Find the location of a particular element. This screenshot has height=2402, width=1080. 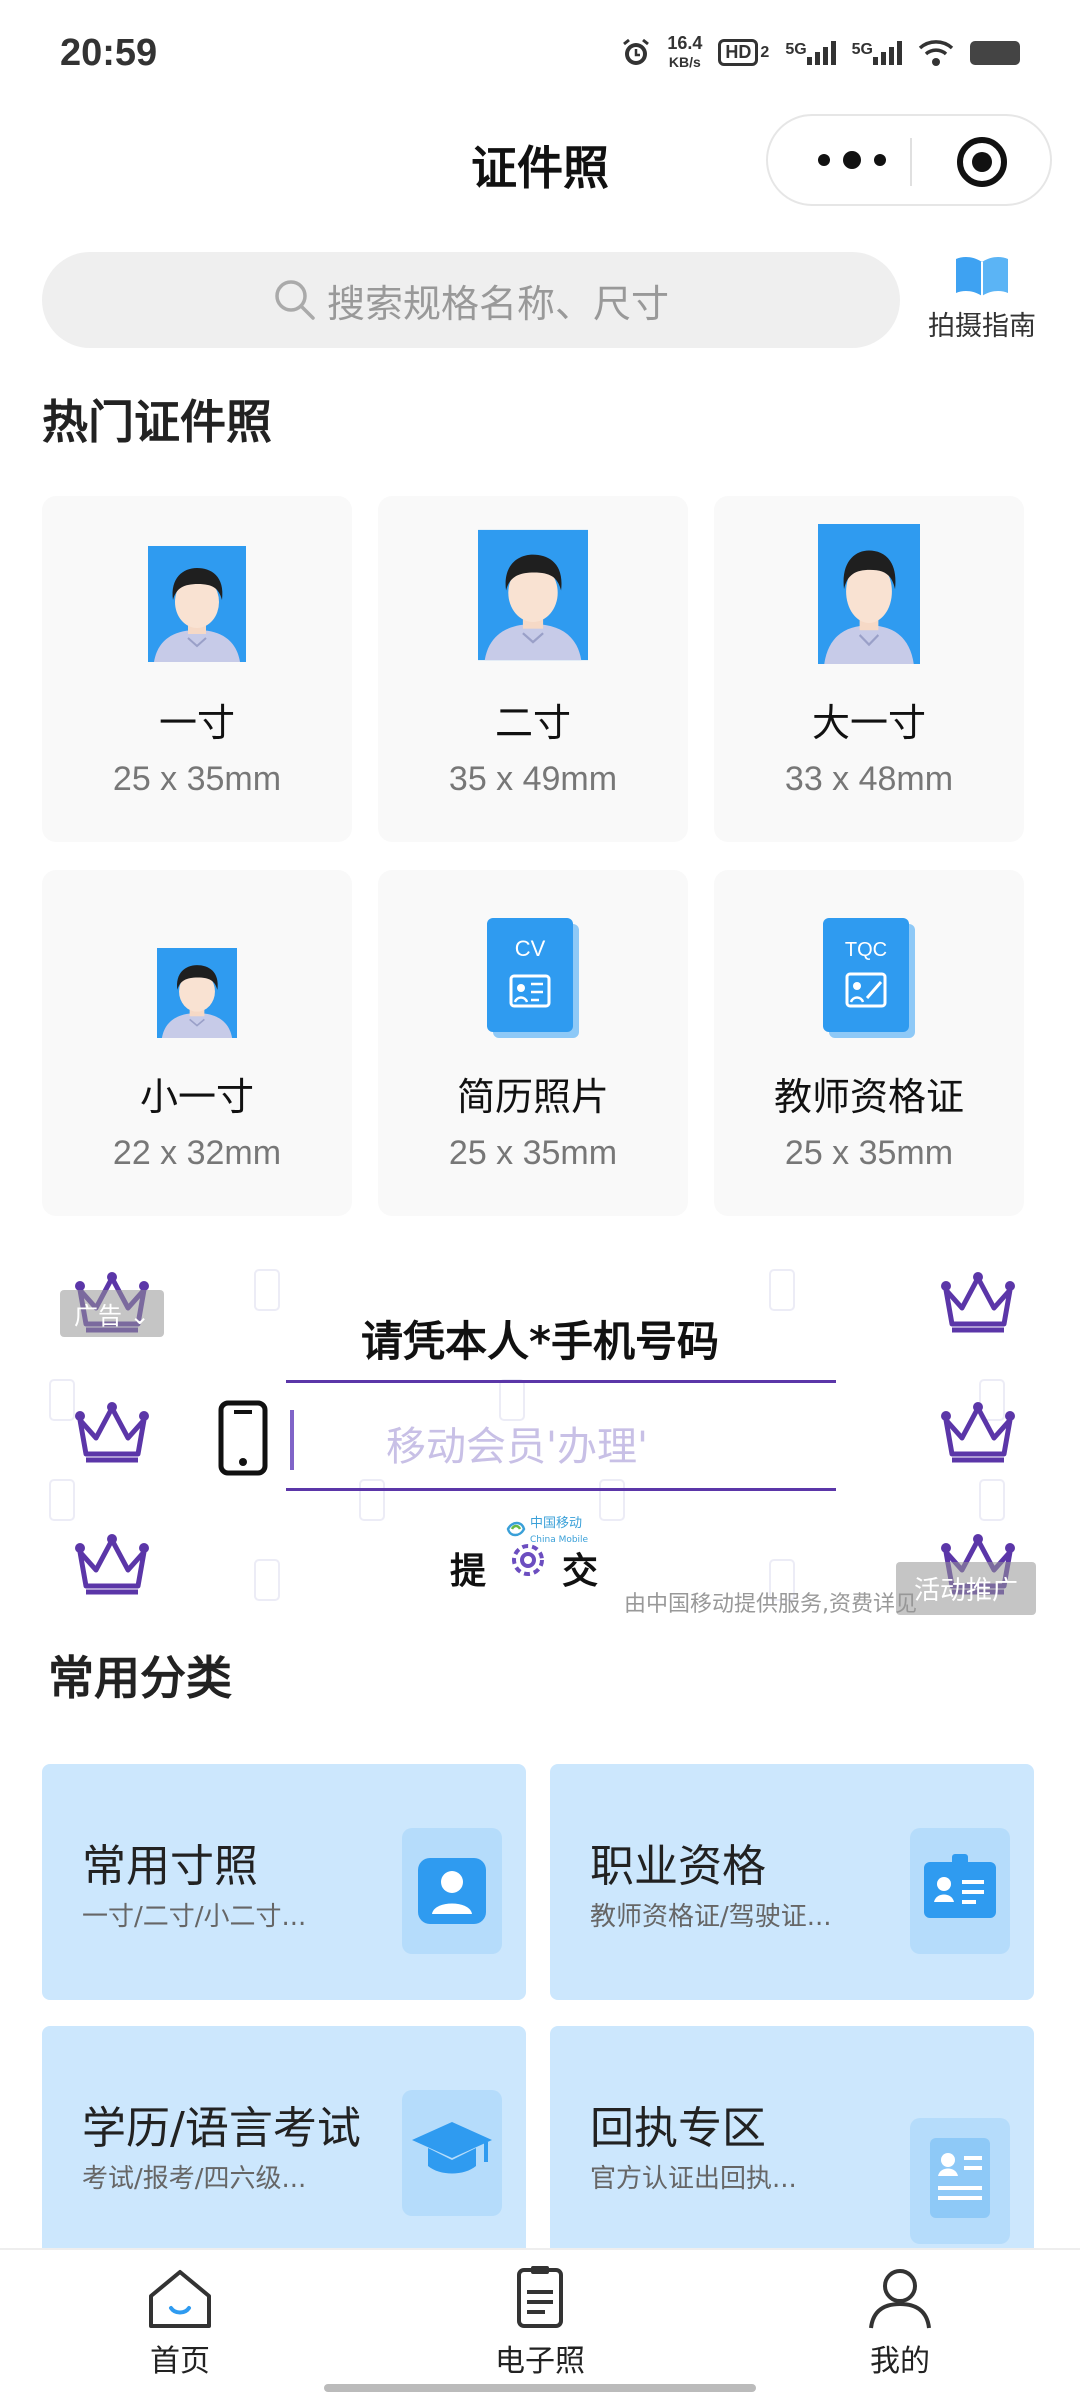

category-title: 常用寸照 is located at coordinates (170, 1866).